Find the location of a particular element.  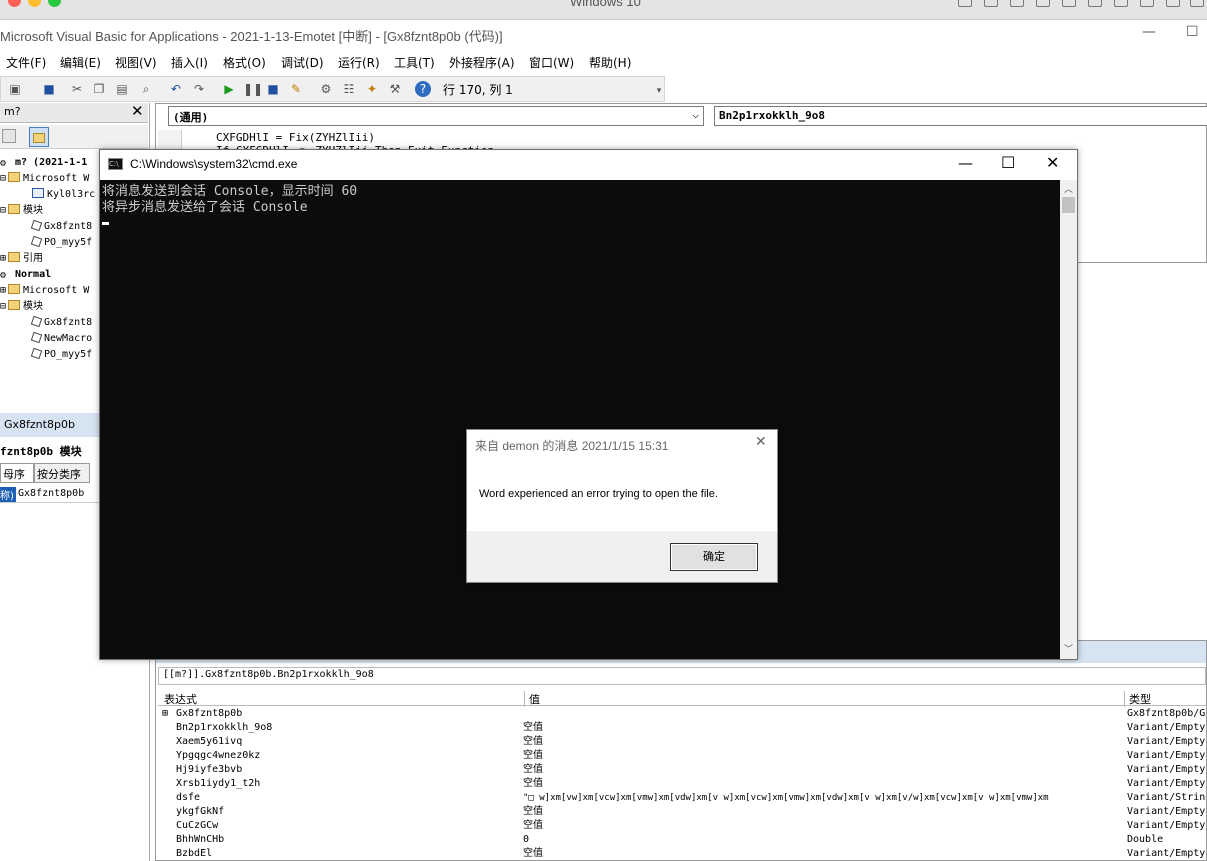

tab-categorized: 按分类序 is located at coordinates (62, 473).